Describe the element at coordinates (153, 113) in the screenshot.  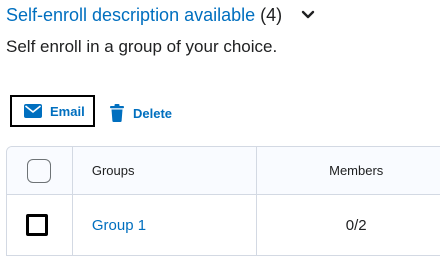
I see `delete-button-label: Delete` at that location.